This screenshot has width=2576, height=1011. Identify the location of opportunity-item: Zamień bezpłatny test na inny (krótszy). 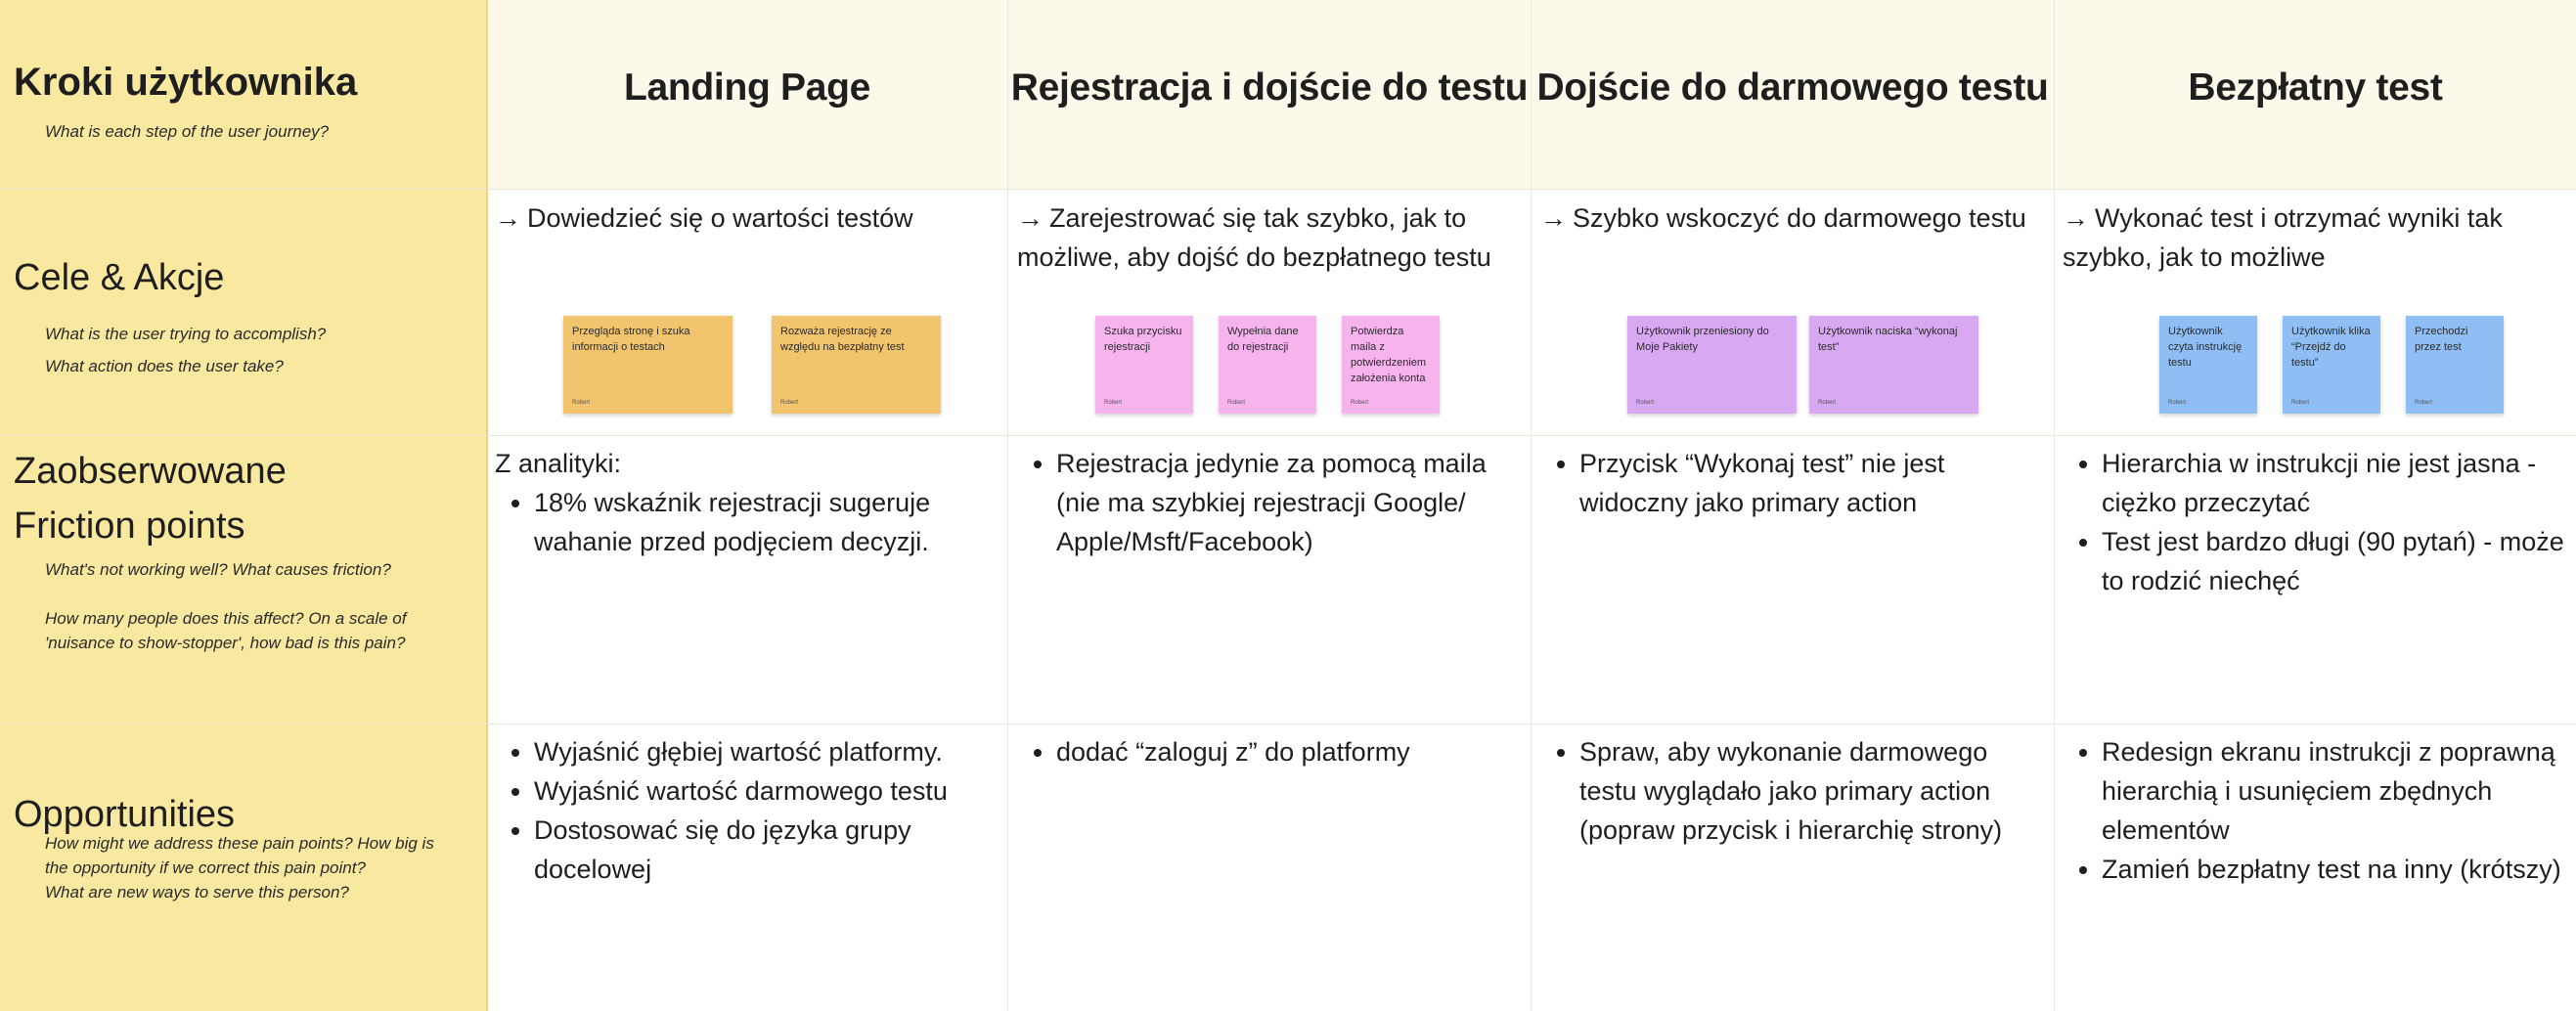
(2334, 869).